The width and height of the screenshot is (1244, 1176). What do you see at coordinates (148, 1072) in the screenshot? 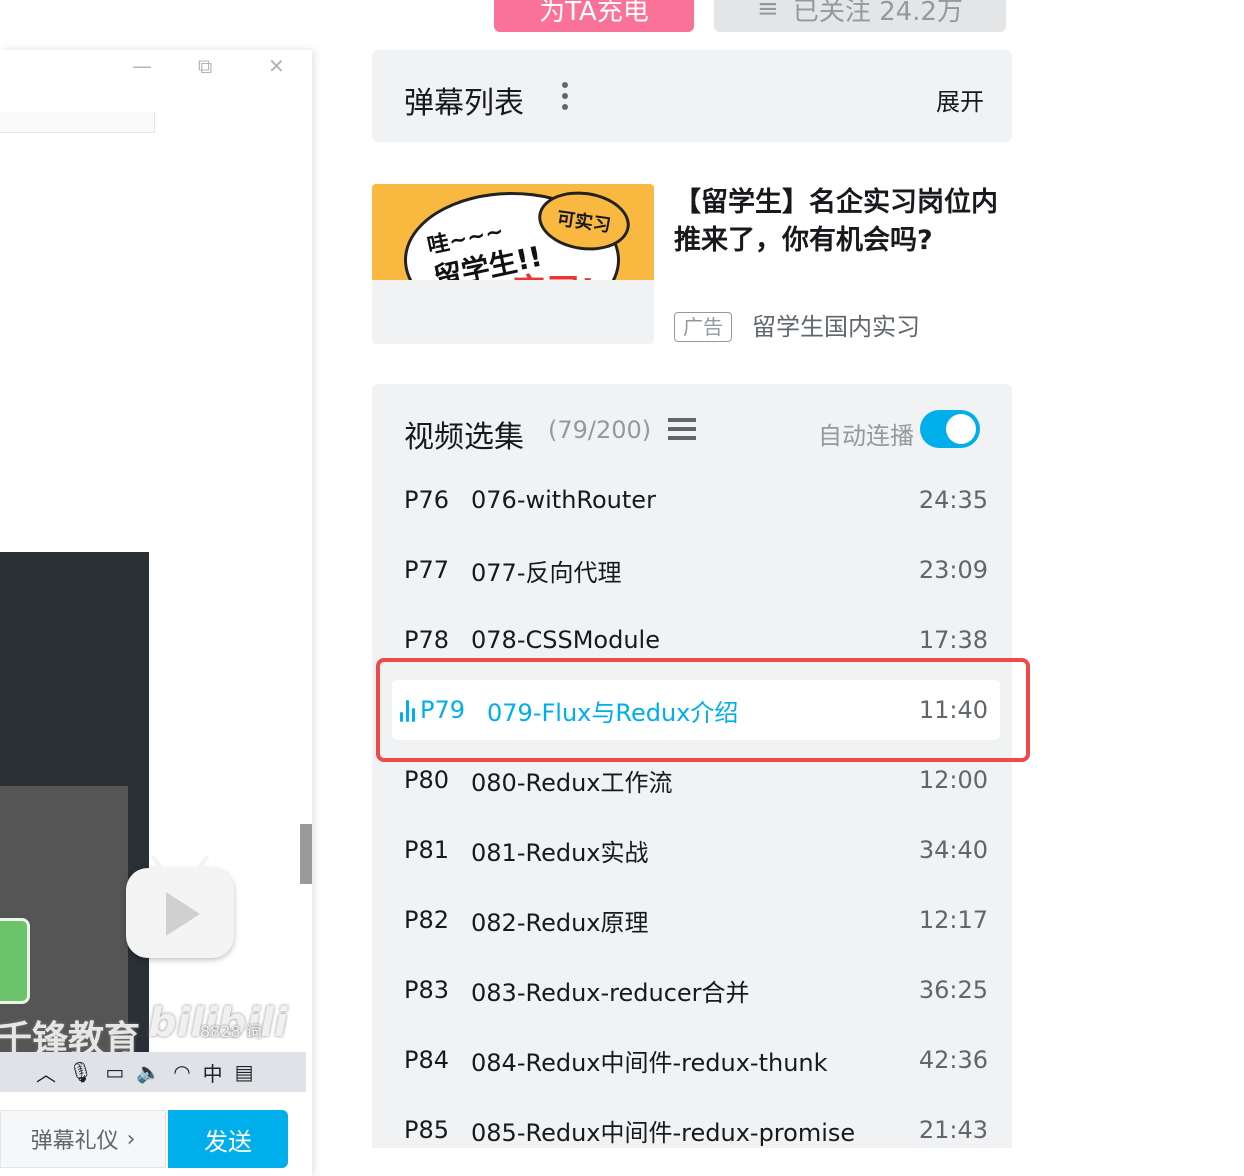
I see `speaker-icon: 🔈` at bounding box center [148, 1072].